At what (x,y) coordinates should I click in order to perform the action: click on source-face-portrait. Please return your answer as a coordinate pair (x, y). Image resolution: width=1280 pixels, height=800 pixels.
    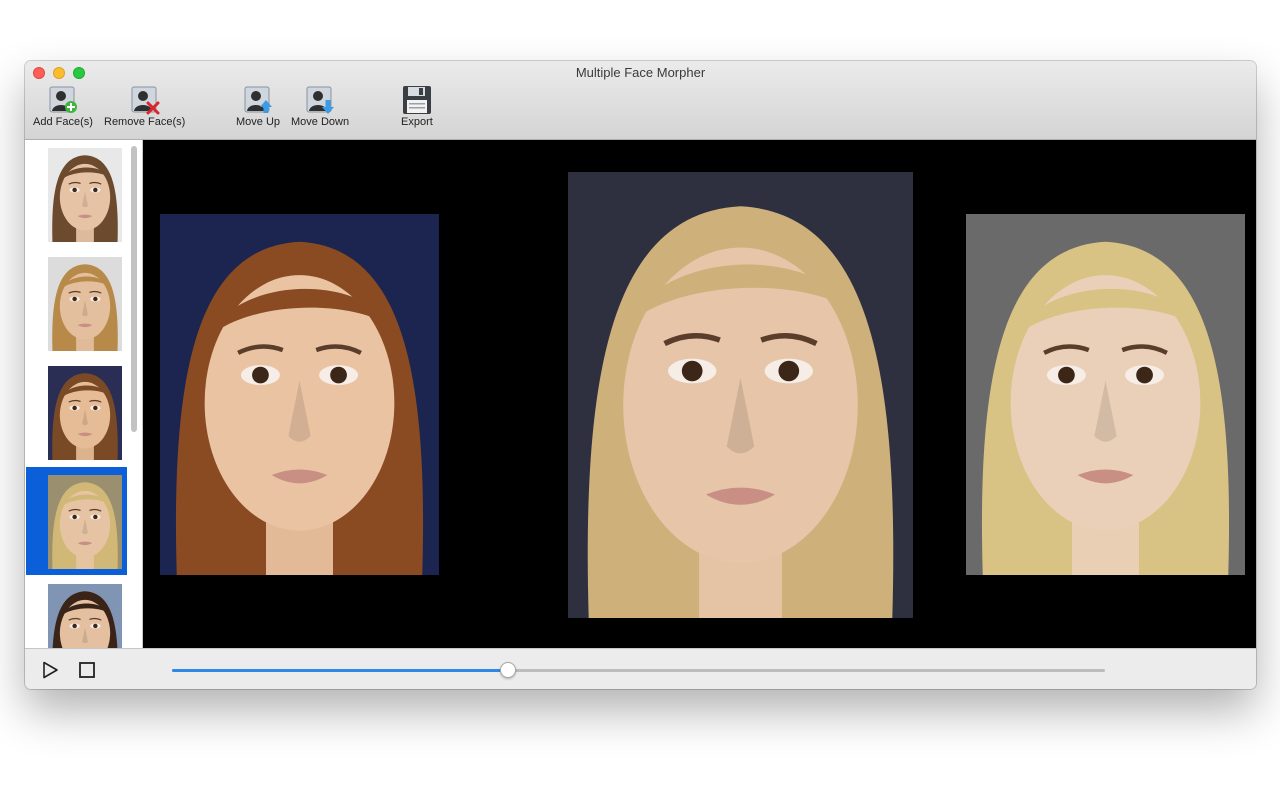
    Looking at the image, I should click on (299, 394).